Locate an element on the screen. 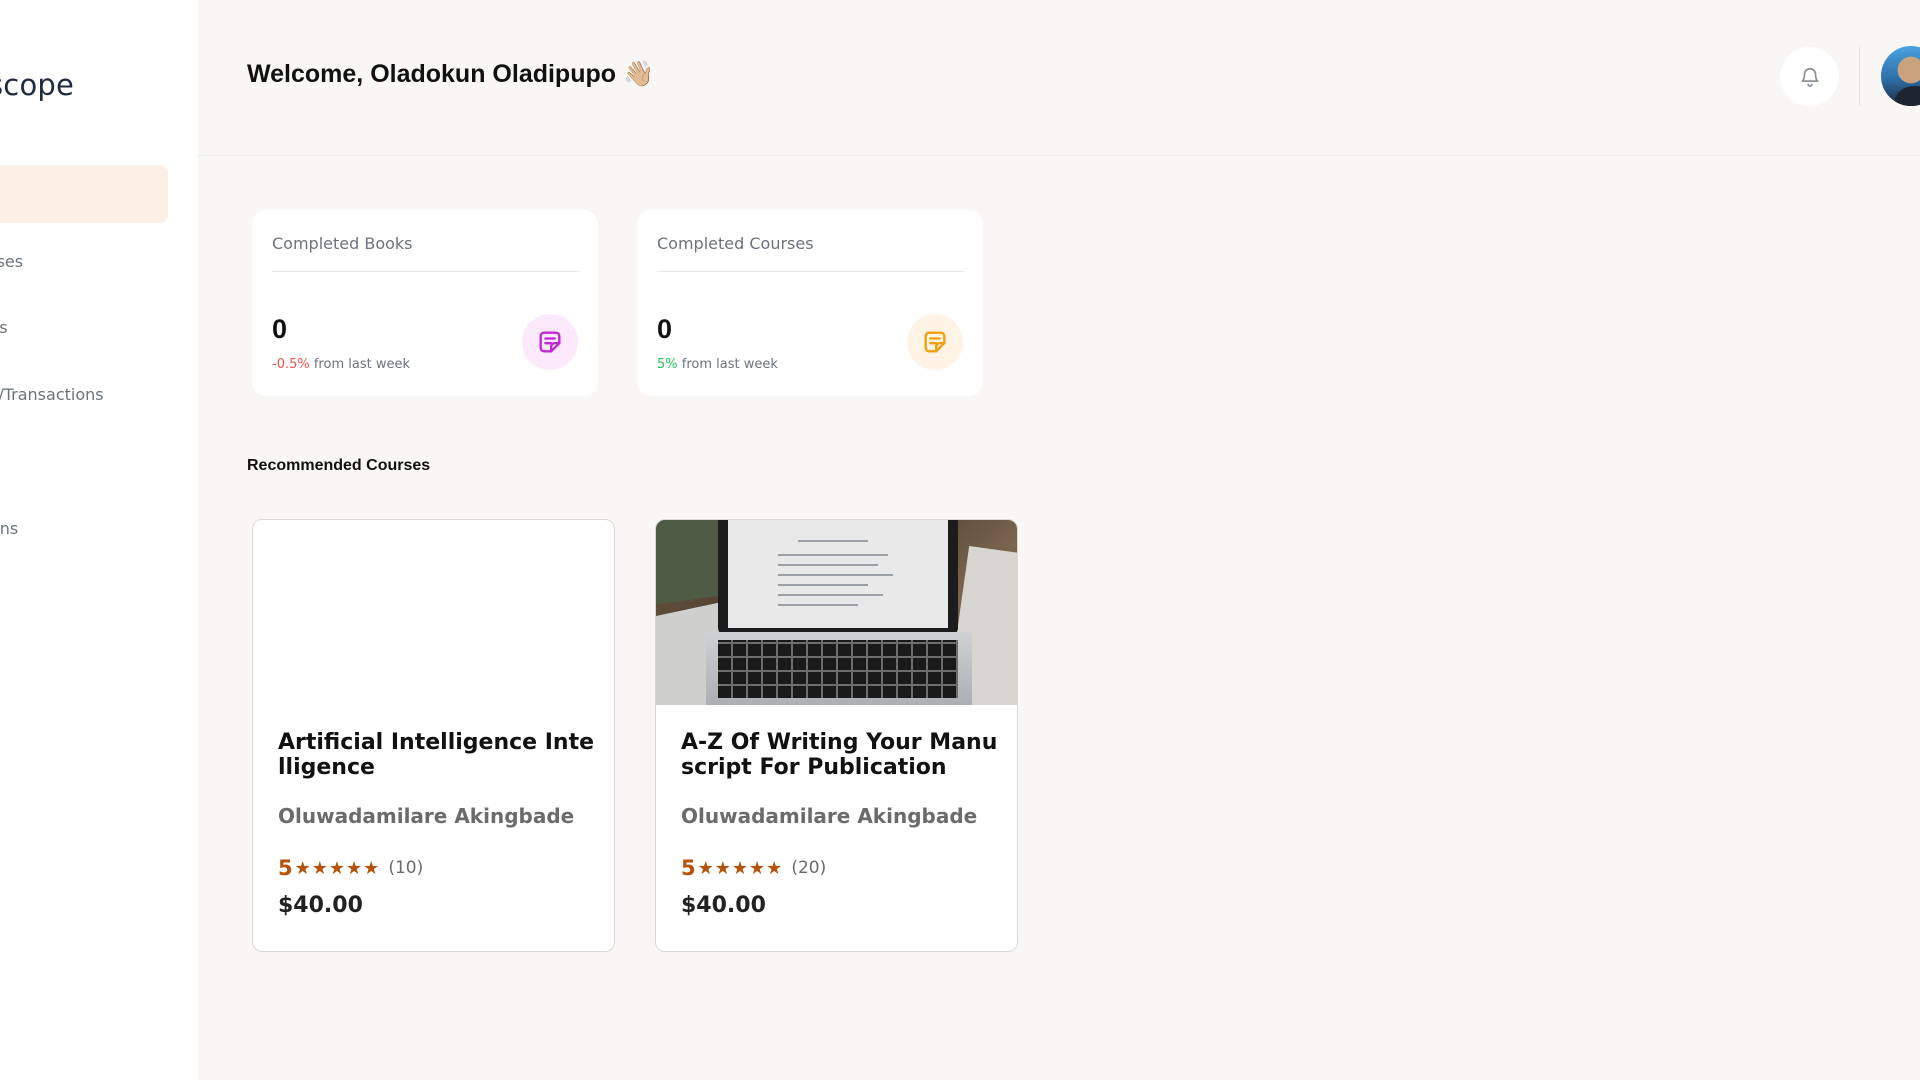 The width and height of the screenshot is (1920, 1080). course-rating: 5 ★★★★★ (10) is located at coordinates (350, 868).